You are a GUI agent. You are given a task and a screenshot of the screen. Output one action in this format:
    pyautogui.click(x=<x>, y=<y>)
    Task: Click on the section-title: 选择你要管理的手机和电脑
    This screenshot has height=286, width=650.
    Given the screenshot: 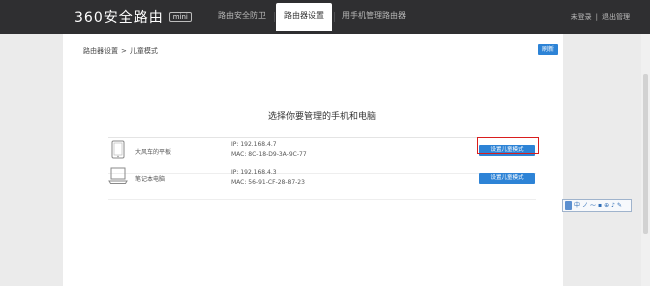 What is the action you would take?
    pyautogui.click(x=321, y=117)
    